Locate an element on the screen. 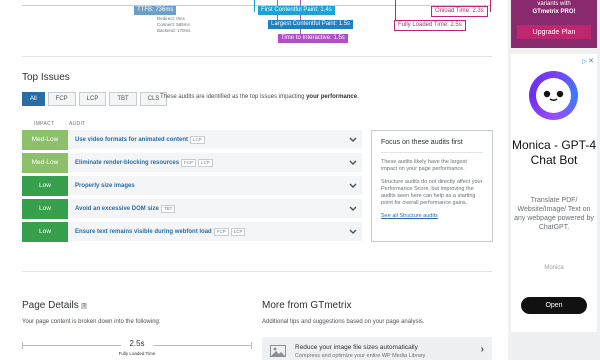 The width and height of the screenshot is (600, 360). fully-loaded-timeline: 2.5s Fully Loaded Time is located at coordinates (137, 349).